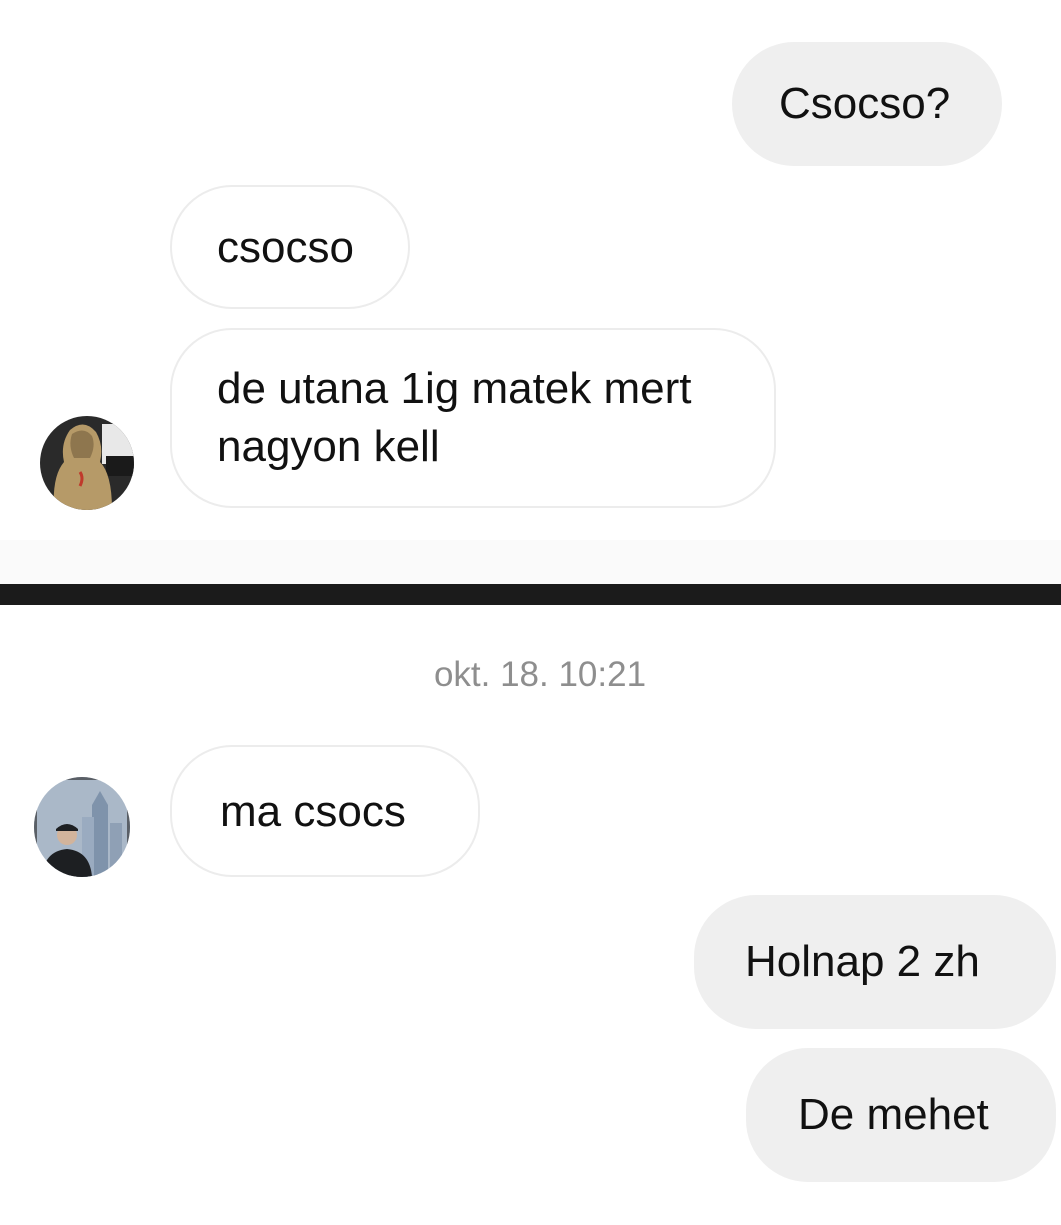  What do you see at coordinates (530, 562) in the screenshot?
I see `panel-bottom-fade` at bounding box center [530, 562].